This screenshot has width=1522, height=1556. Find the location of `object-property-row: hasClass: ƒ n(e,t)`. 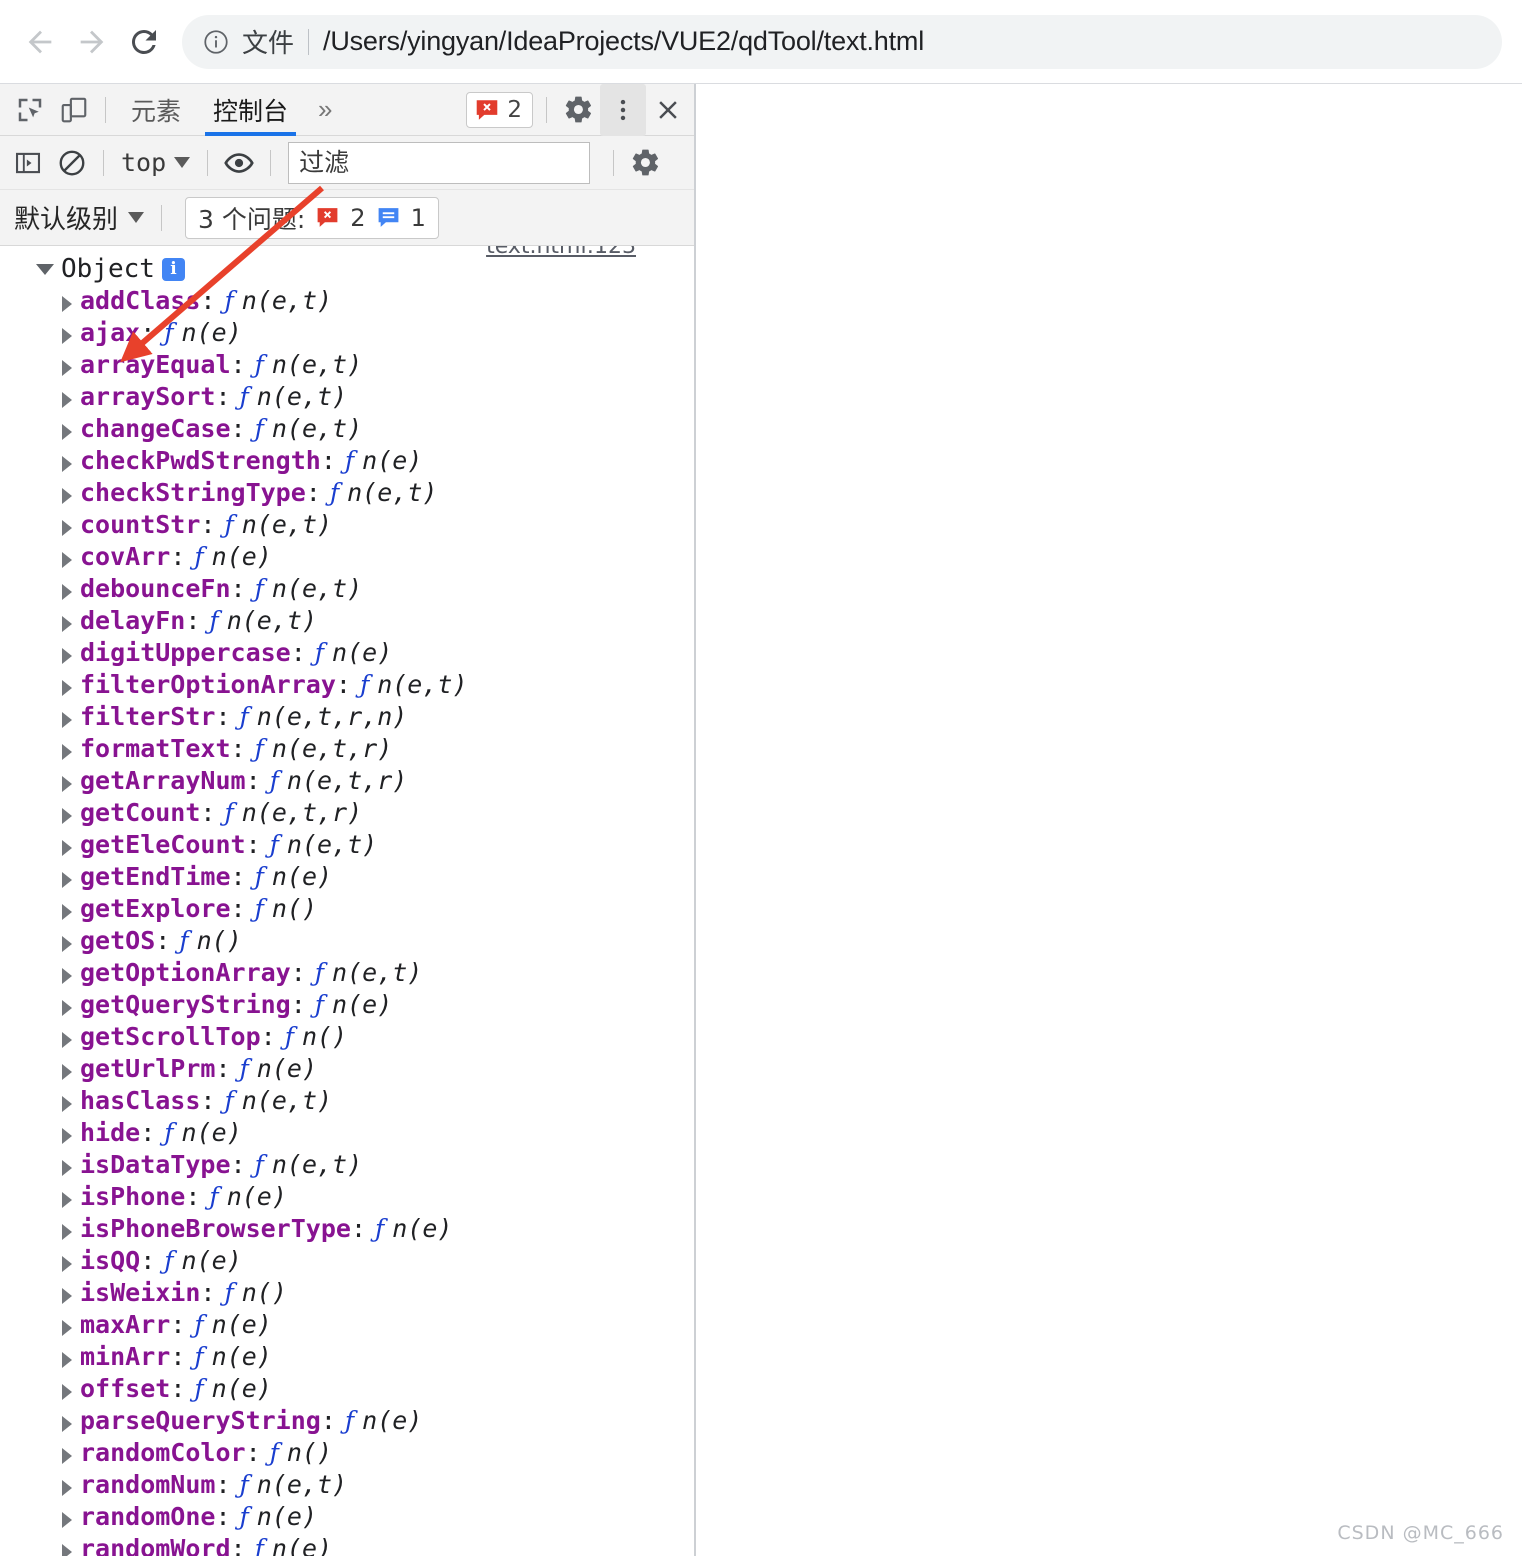

object-property-row: hasClass: ƒ n(e,t) is located at coordinates (347, 1102).